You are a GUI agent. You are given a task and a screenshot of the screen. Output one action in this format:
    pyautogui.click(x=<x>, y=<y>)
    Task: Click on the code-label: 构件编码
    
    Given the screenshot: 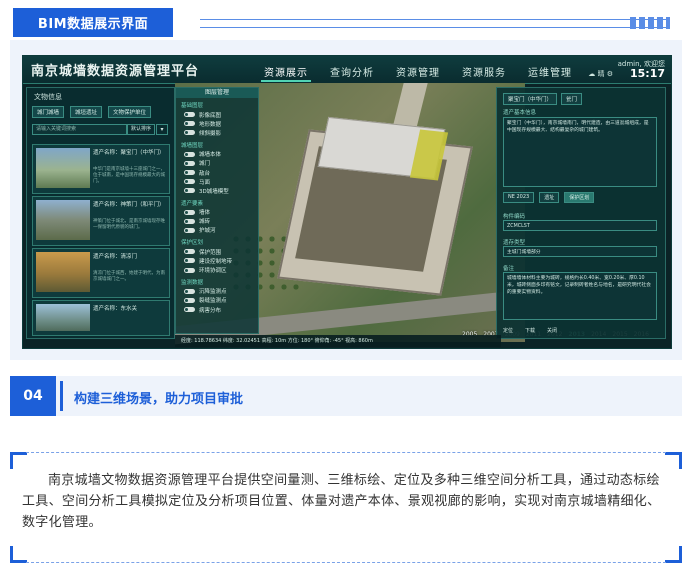 What is the action you would take?
    pyautogui.click(x=514, y=217)
    